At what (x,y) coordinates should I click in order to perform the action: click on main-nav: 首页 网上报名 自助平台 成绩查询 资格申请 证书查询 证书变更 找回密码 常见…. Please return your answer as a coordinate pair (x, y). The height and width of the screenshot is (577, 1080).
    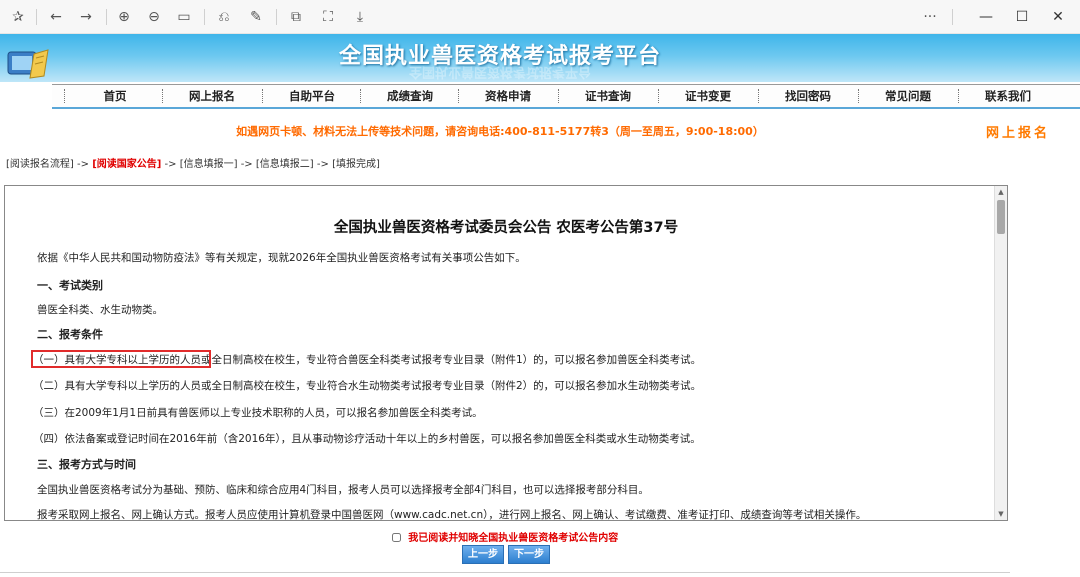
    Looking at the image, I should click on (566, 96).